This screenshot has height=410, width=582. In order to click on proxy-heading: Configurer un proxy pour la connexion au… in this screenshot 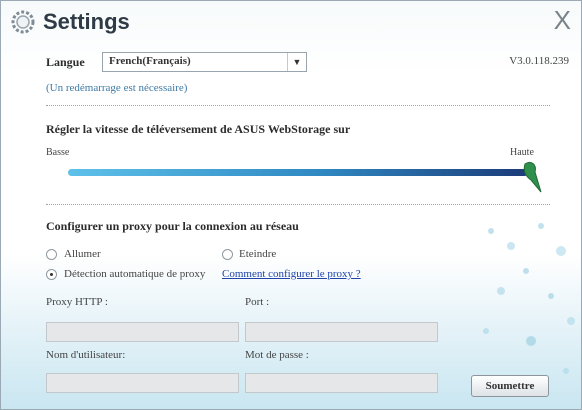, I will do `click(172, 226)`.